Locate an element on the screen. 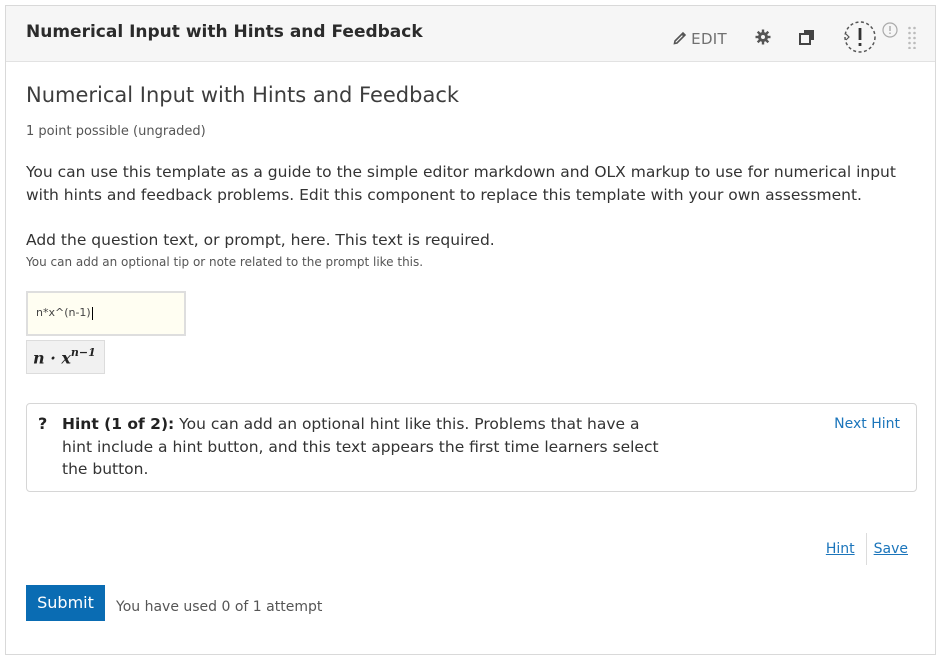 The image size is (942, 663). hint-button: Hint is located at coordinates (840, 549).